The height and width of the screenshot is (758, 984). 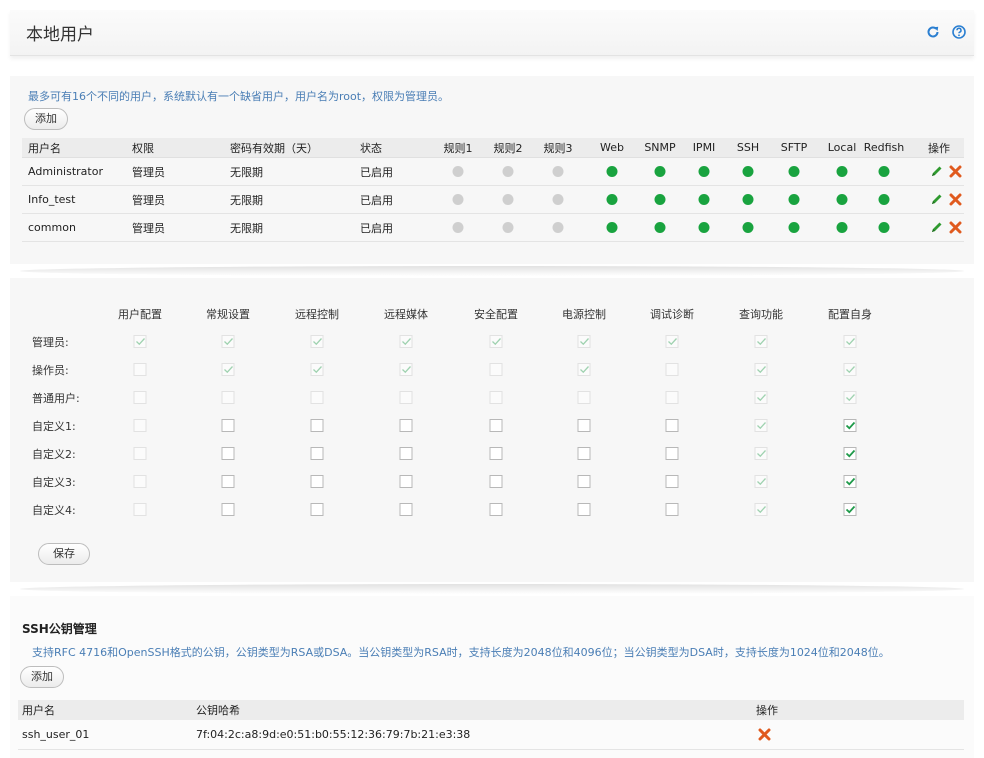 What do you see at coordinates (672, 314) in the screenshot?
I see `permission-col-header: 调试诊断` at bounding box center [672, 314].